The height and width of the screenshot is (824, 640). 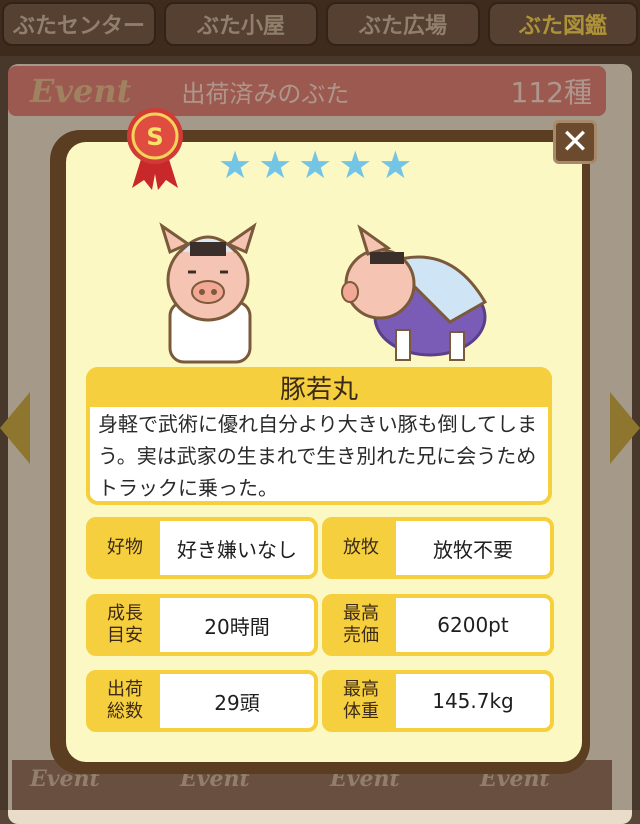 I want to click on stat-favorite: 好物 好き嫌いなし, so click(x=202, y=548).